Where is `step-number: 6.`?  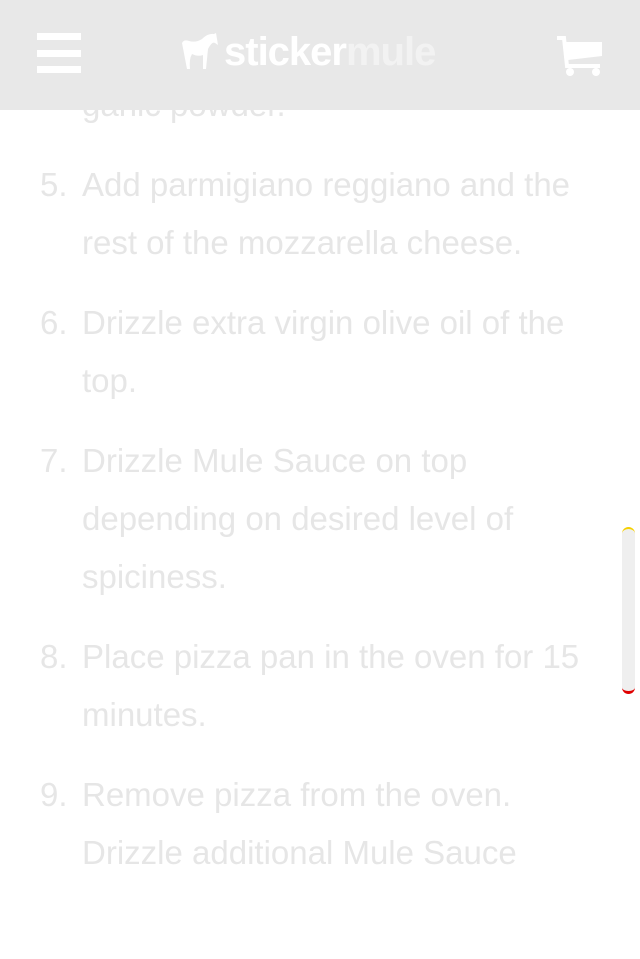
step-number: 6. is located at coordinates (54, 322).